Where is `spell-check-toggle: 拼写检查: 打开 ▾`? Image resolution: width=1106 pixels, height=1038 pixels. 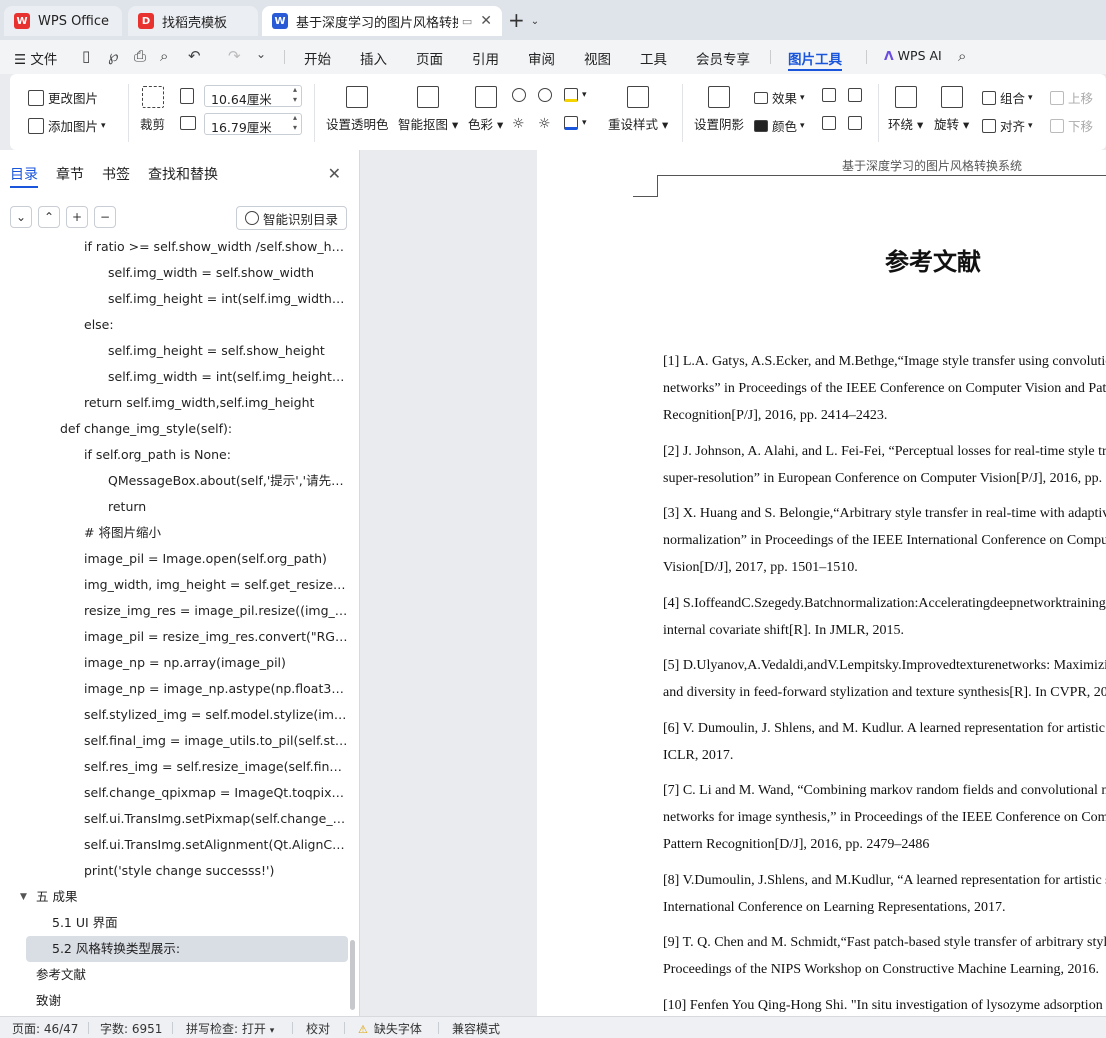
spell-check-toggle: 拼写检查: 打开 ▾ is located at coordinates (230, 1028).